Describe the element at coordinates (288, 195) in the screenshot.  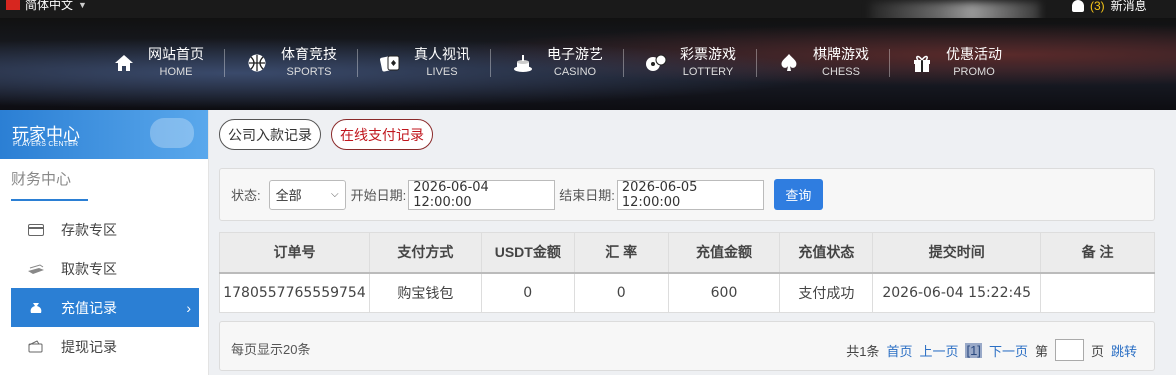
I see `status-select-value: 全部` at that location.